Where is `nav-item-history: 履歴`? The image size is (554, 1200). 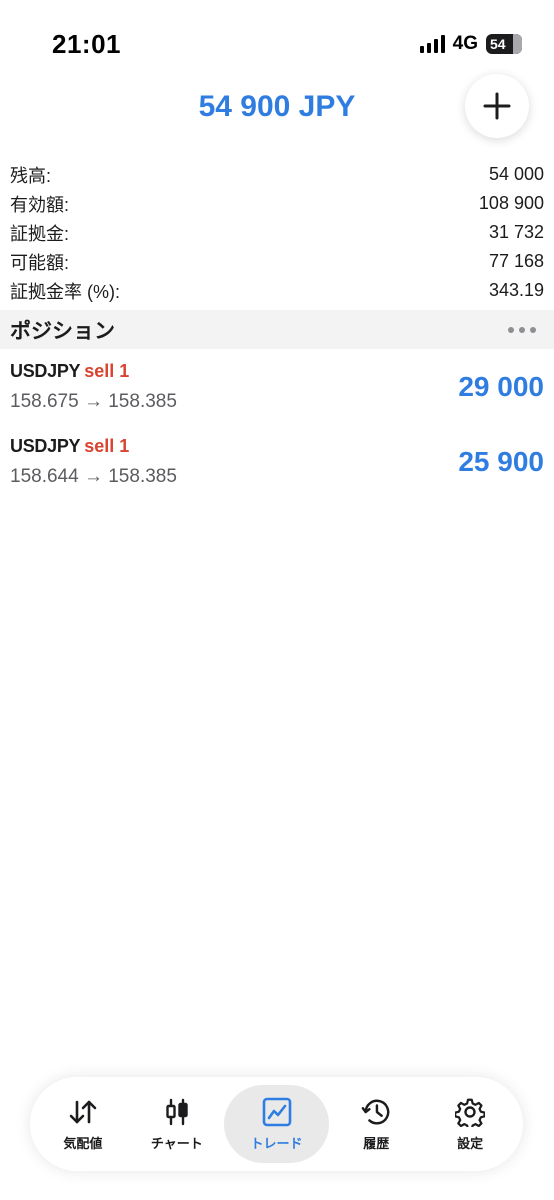
nav-item-history: 履歴 is located at coordinates (376, 1124).